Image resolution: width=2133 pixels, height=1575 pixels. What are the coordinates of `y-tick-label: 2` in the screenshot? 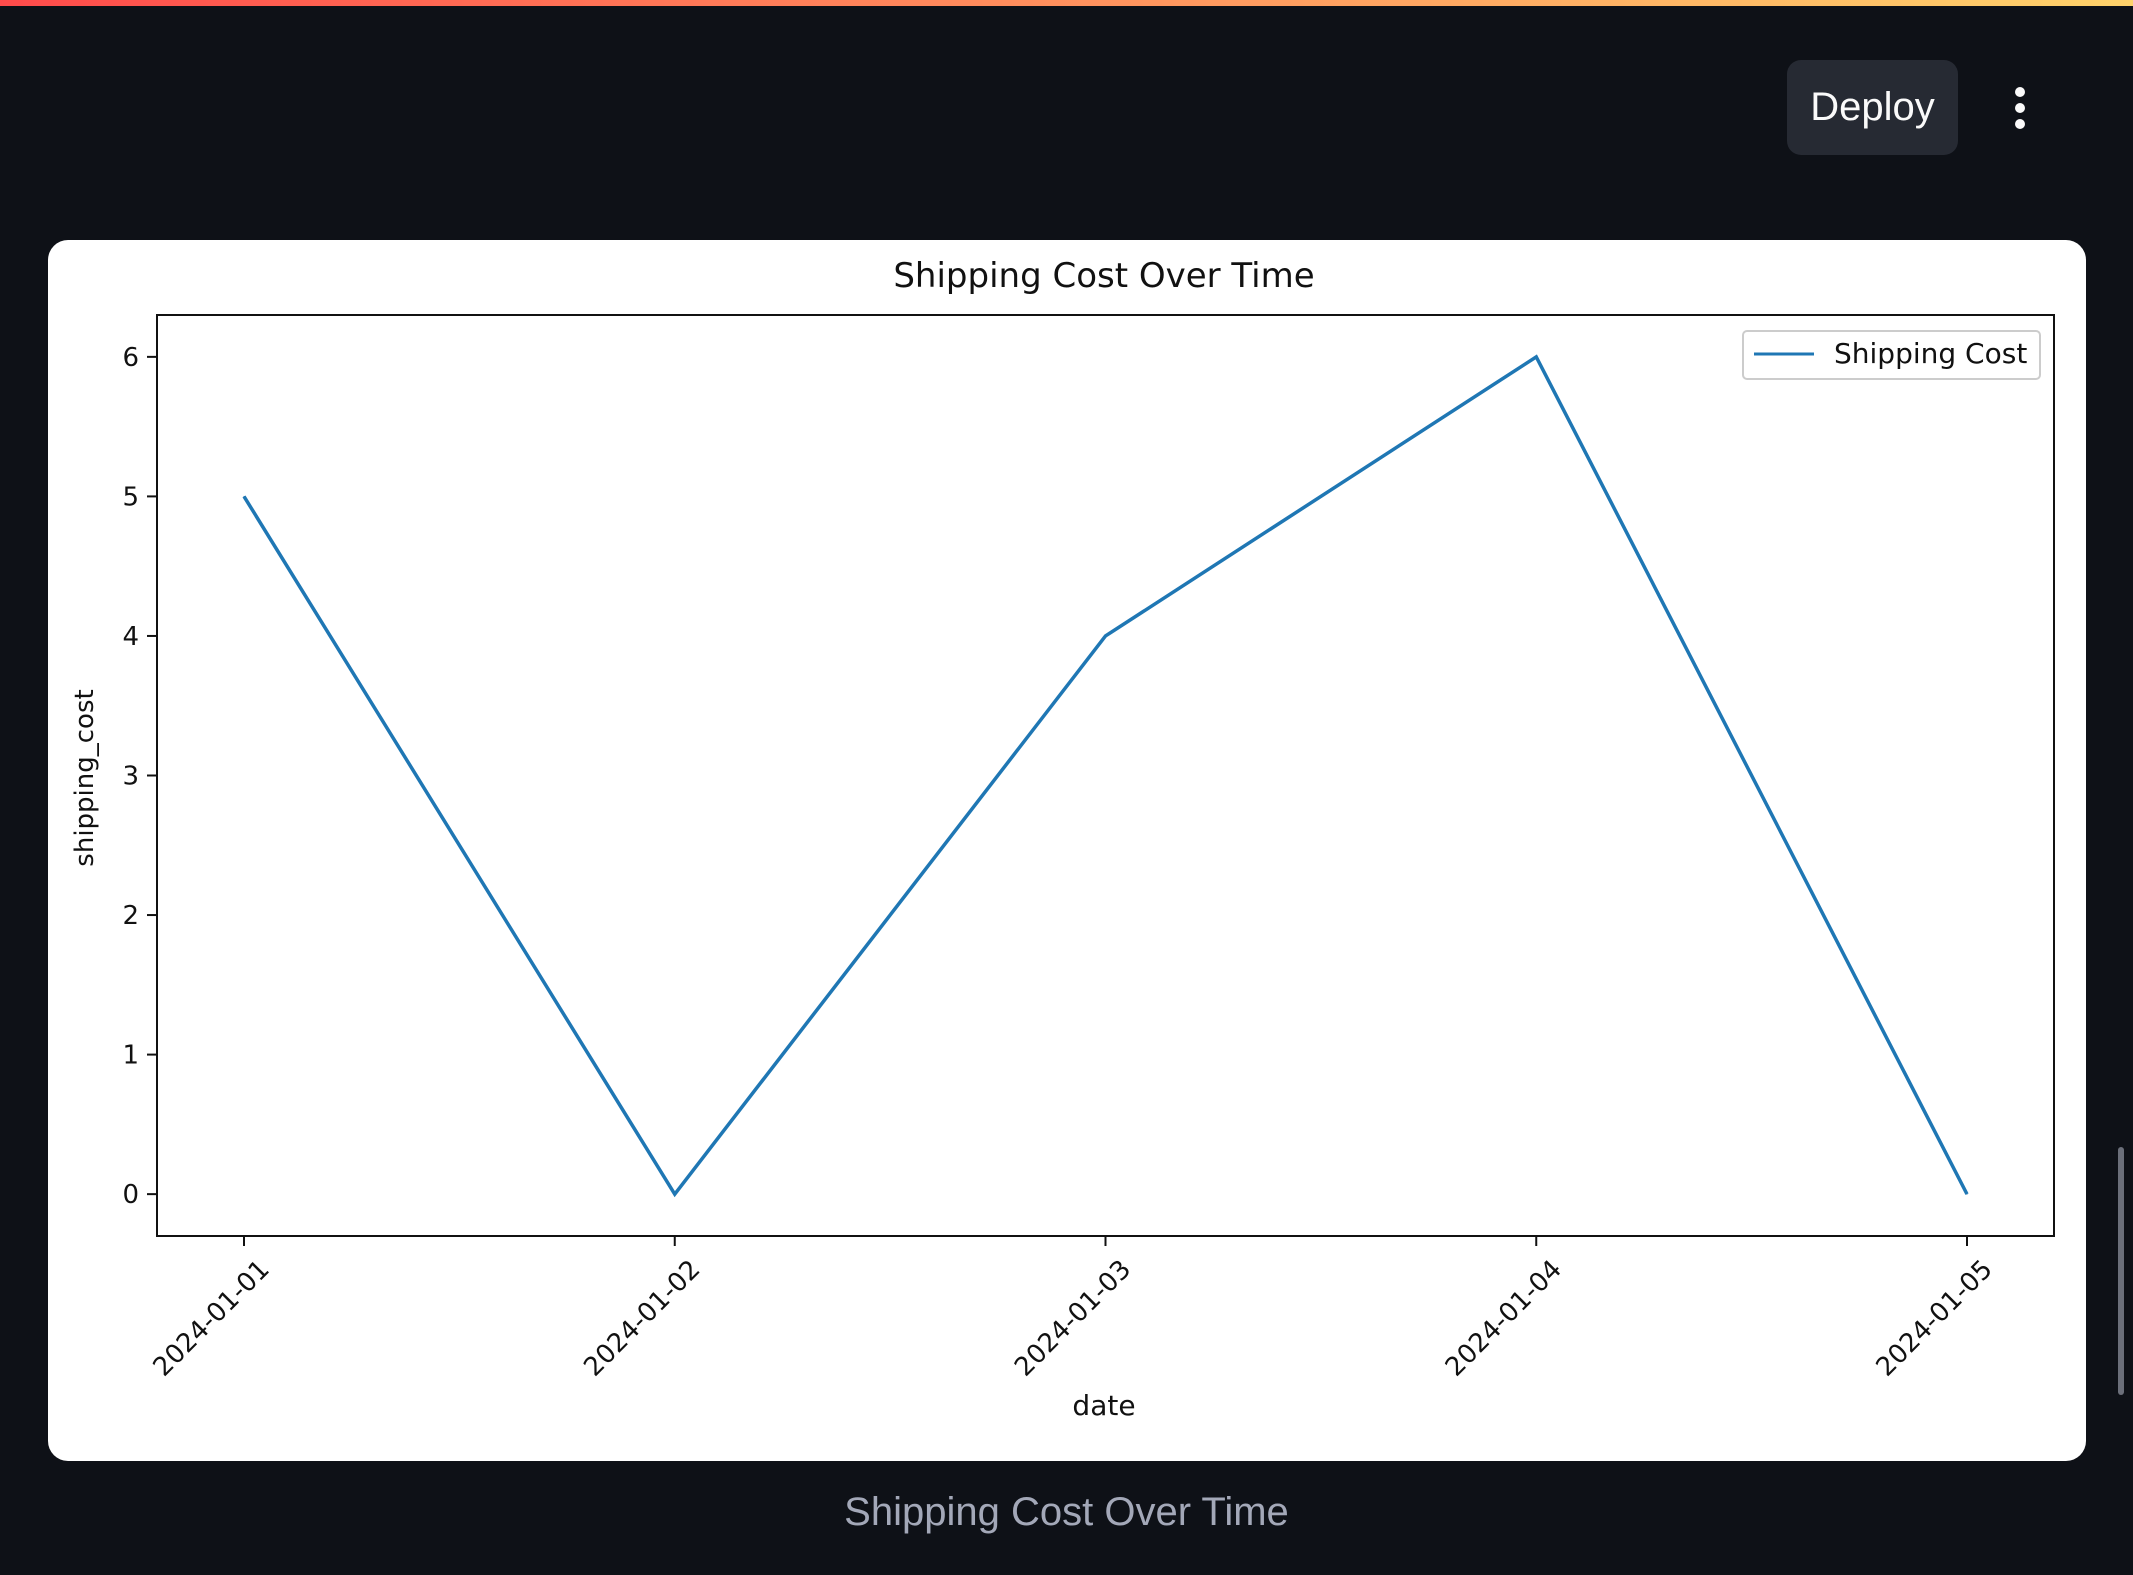 It's located at (130, 916).